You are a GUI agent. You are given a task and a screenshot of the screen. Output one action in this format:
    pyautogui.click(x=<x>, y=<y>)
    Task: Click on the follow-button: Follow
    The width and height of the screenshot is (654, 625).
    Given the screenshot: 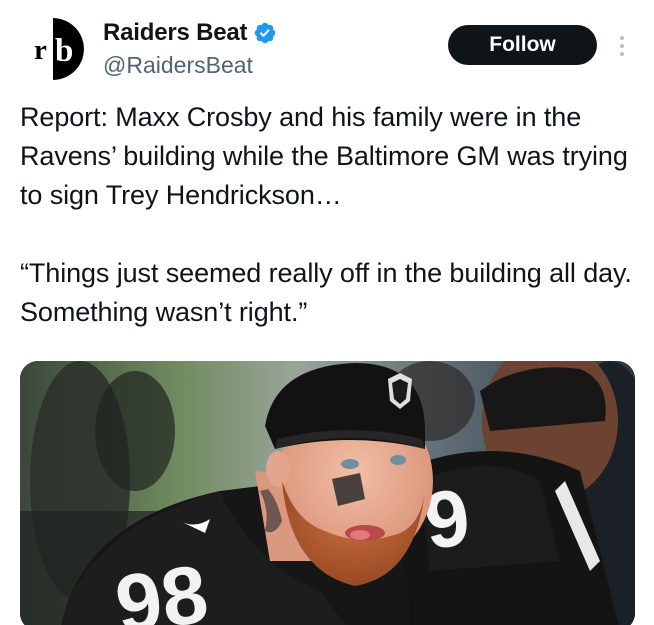 What is the action you would take?
    pyautogui.click(x=522, y=45)
    